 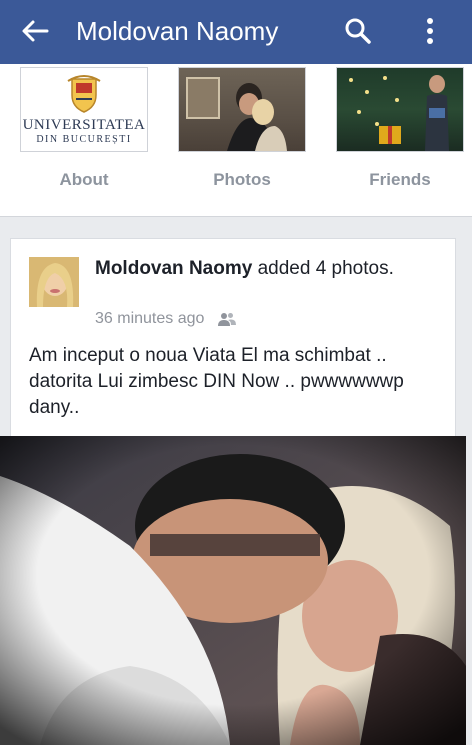 I want to click on back-button, so click(x=35, y=31).